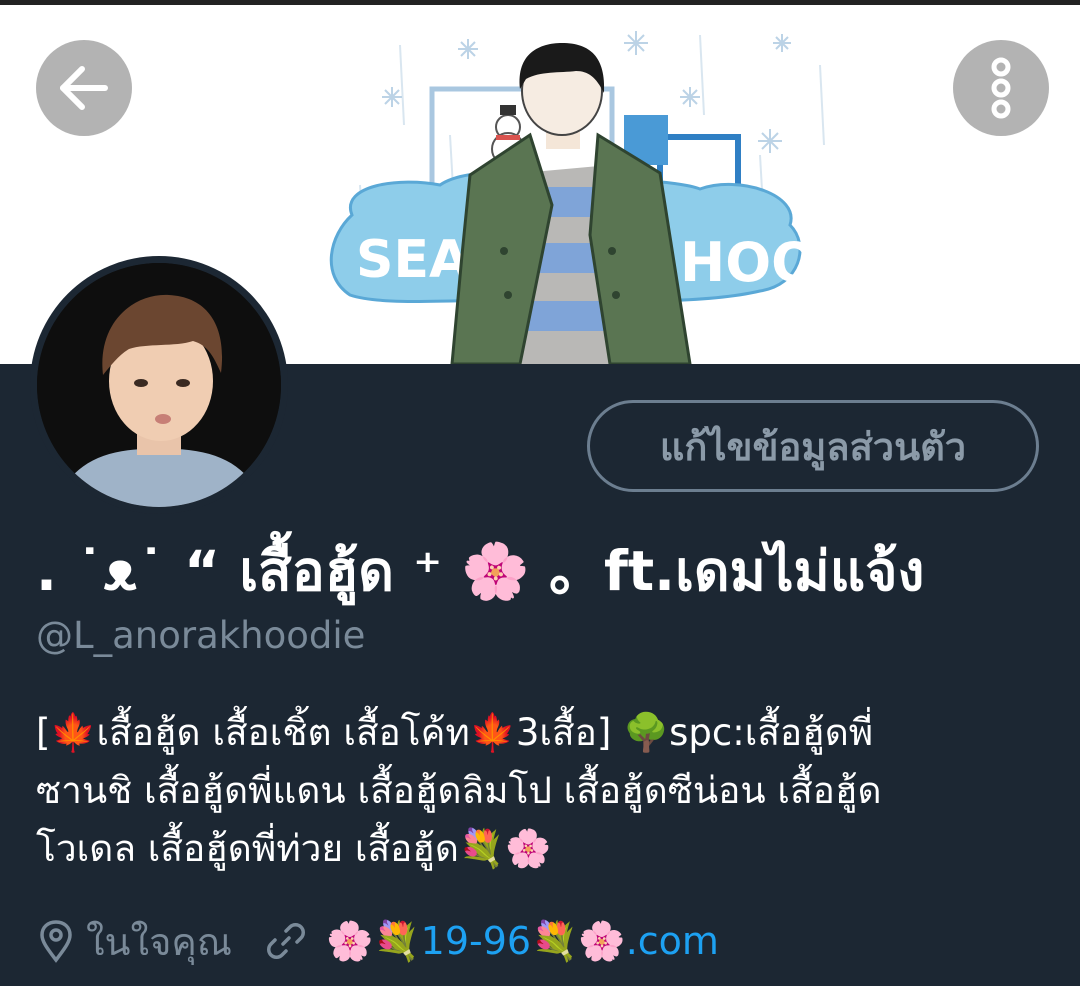  Describe the element at coordinates (522, 941) in the screenshot. I see `website-link: 🌸💐19-96💐🌸.com` at that location.